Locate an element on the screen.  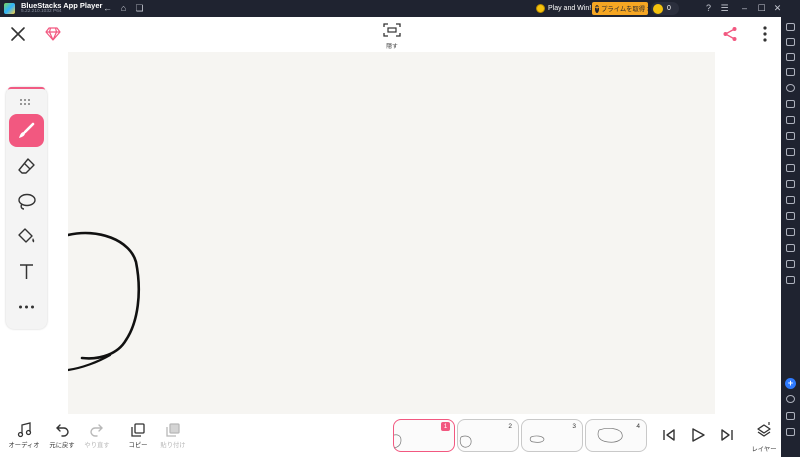
paste-button: 貼り付け is located at coordinates (173, 435).